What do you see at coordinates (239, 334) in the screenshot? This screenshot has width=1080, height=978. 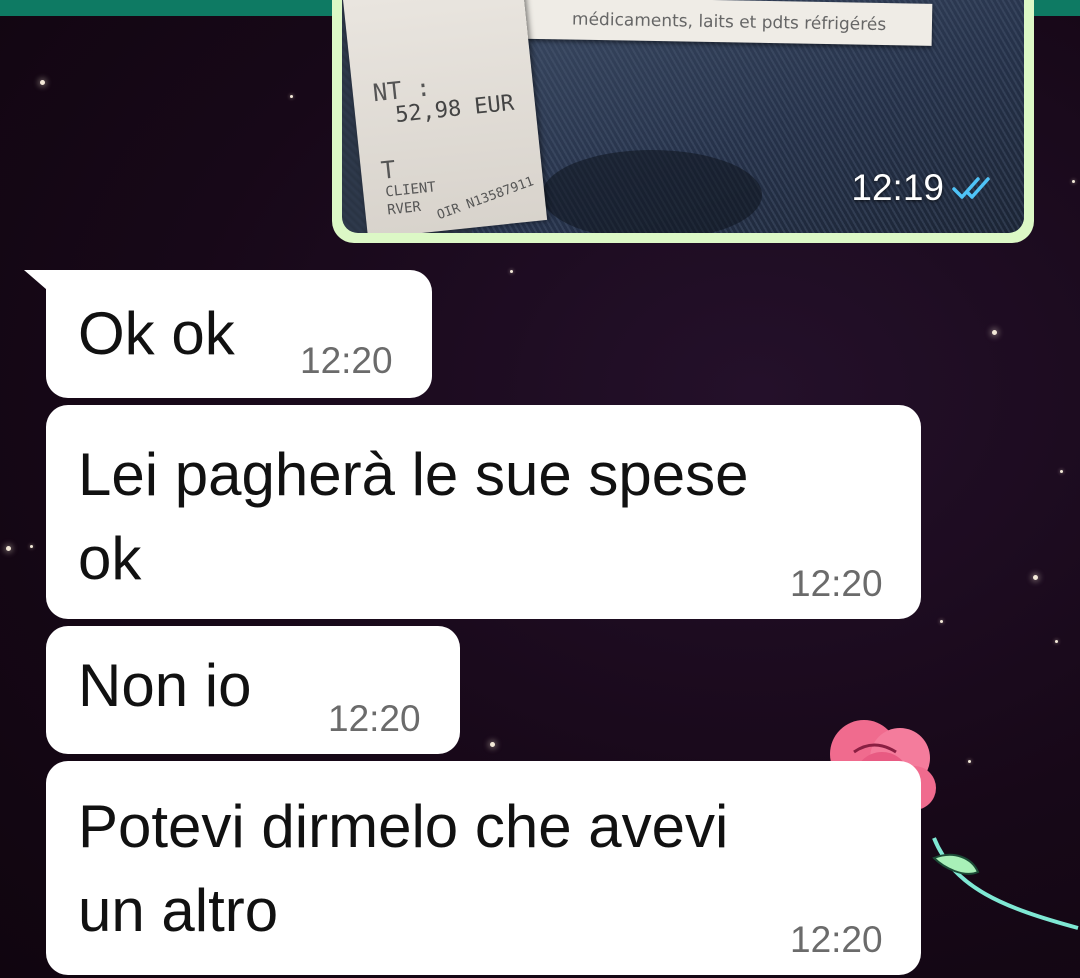 I see `incoming-message: Ok ok 12:20` at bounding box center [239, 334].